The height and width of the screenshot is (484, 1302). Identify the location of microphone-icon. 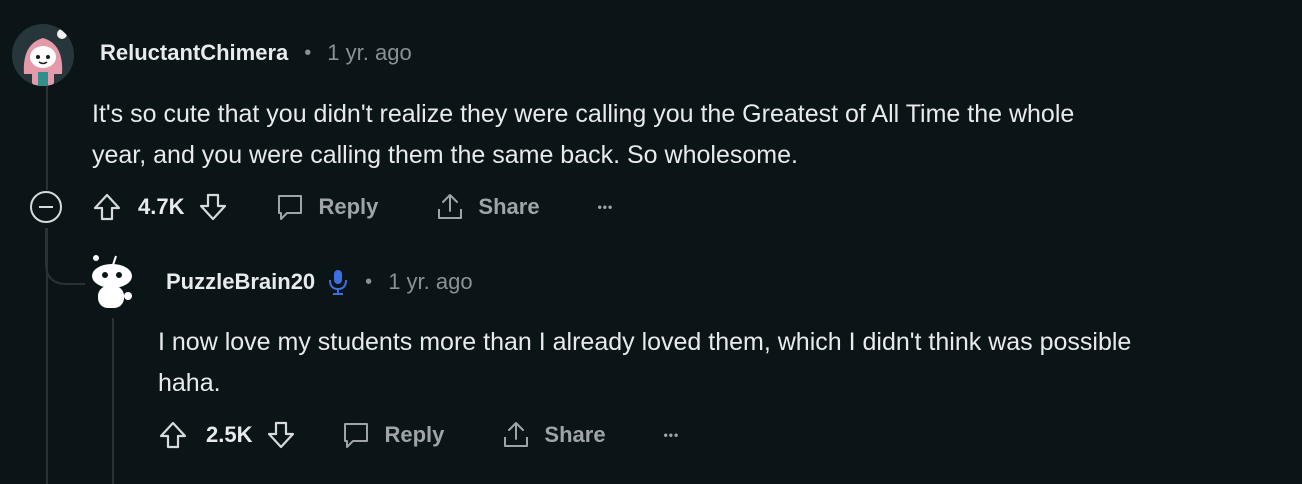
(338, 282).